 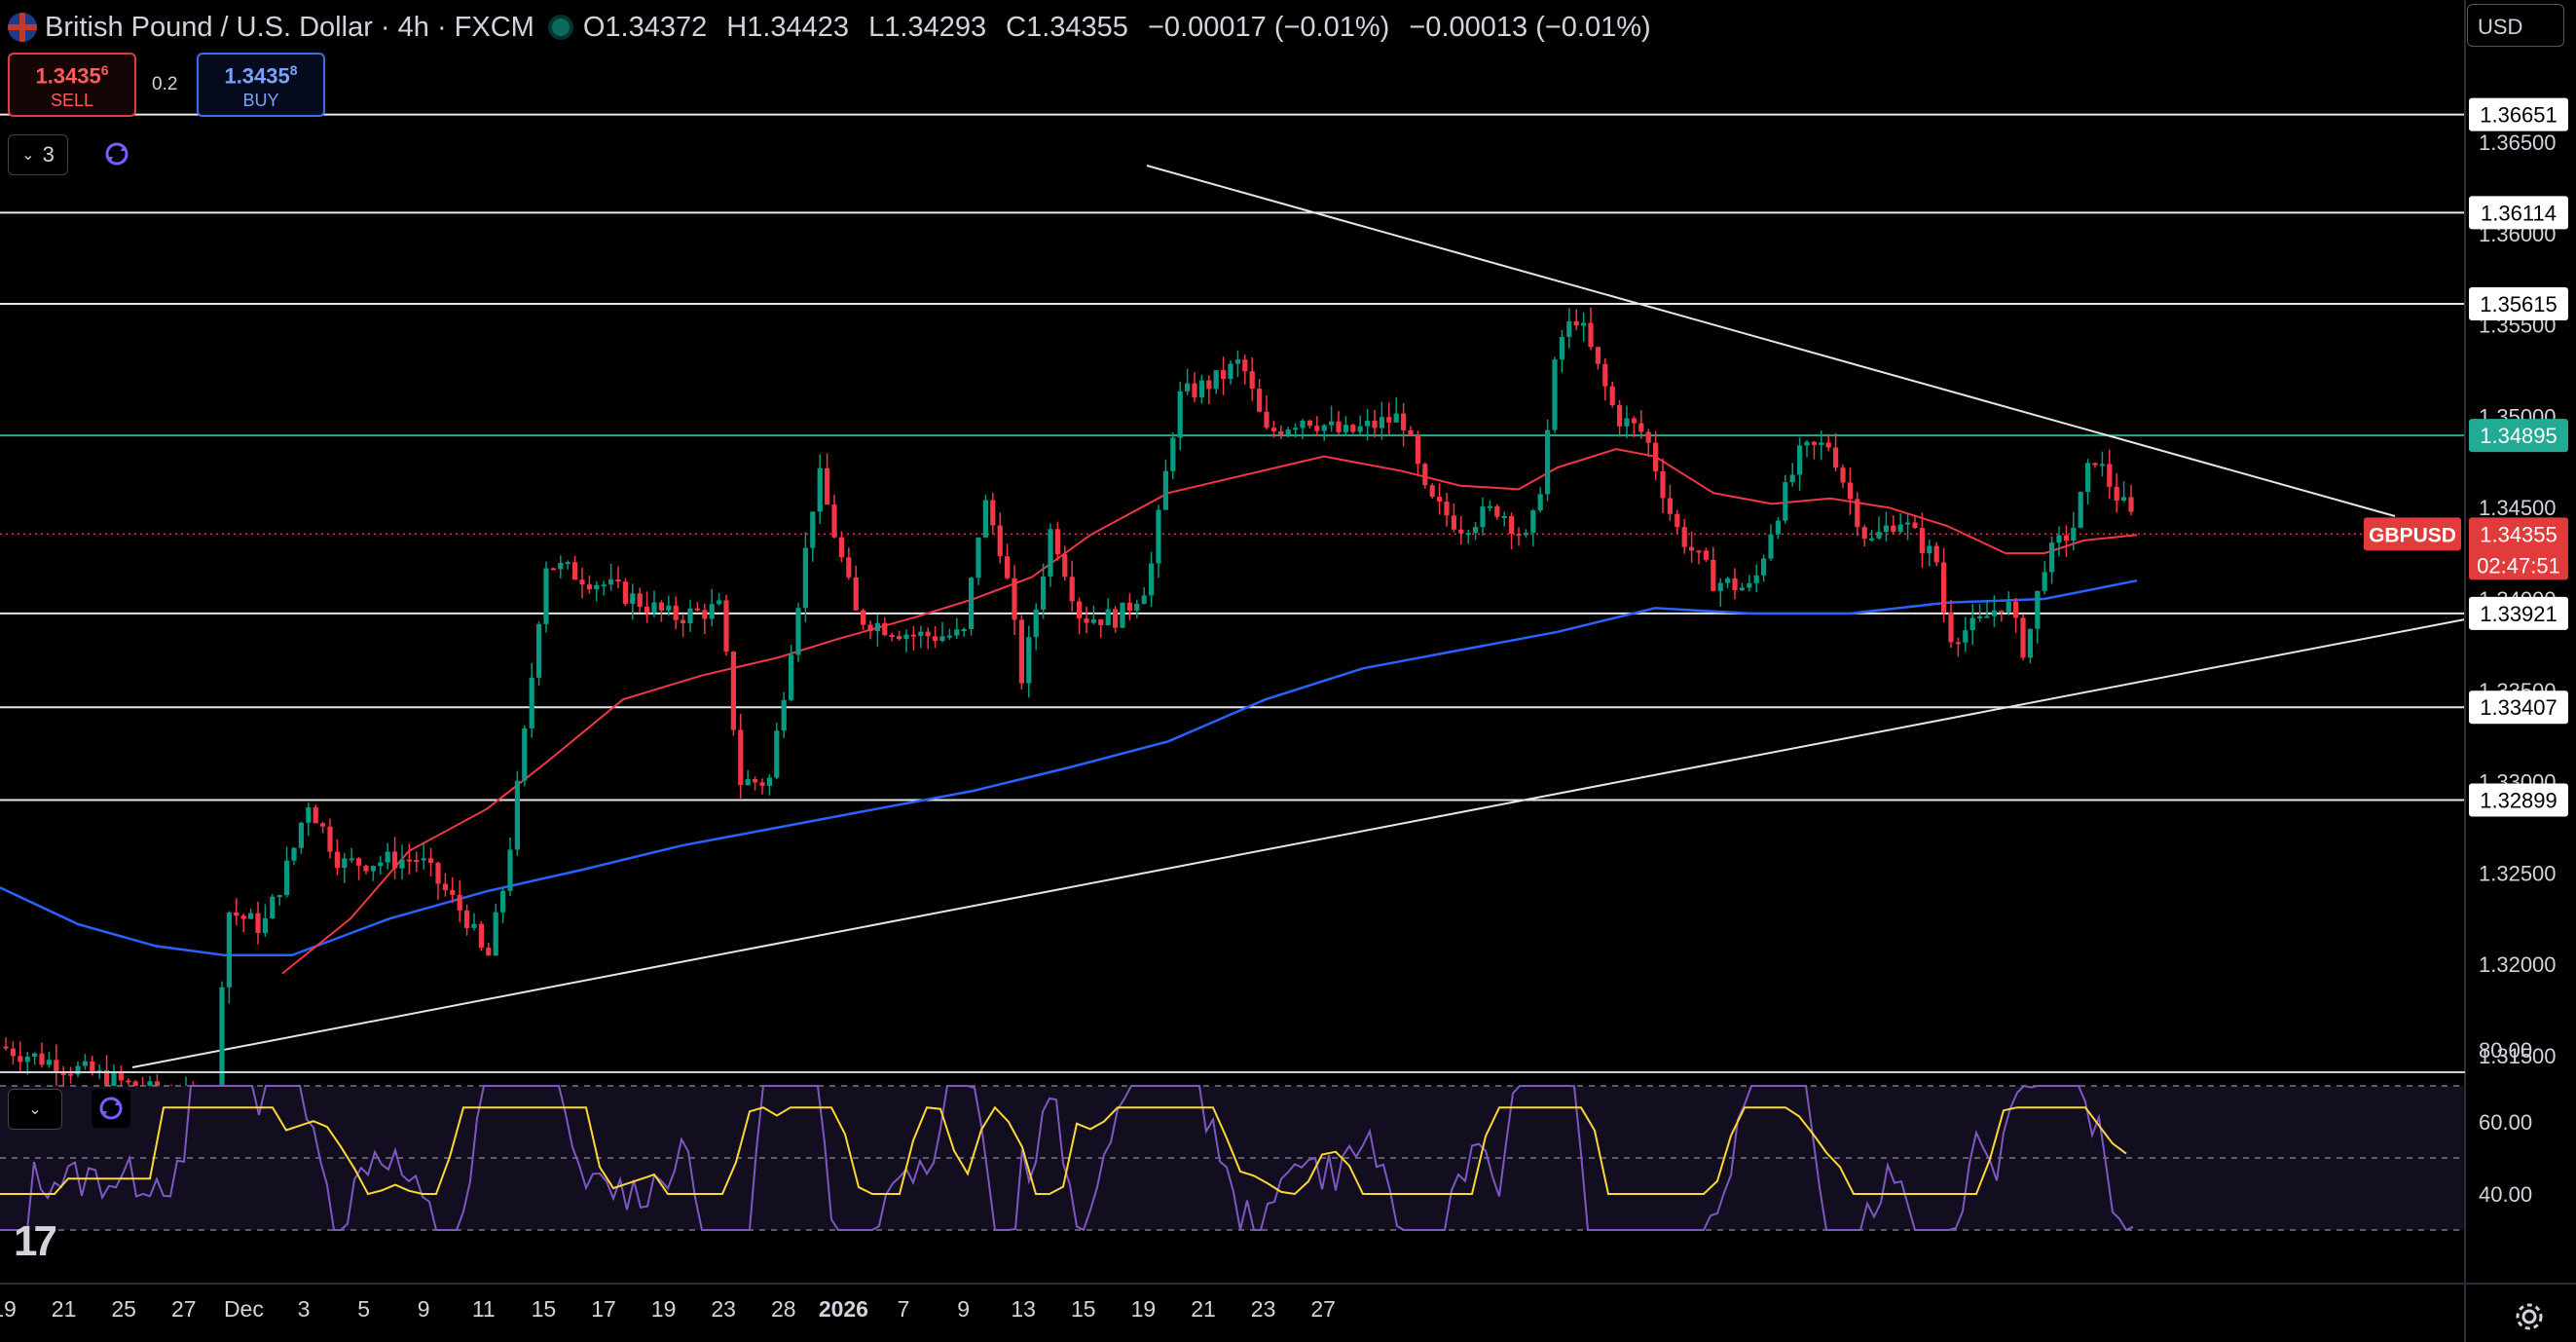 What do you see at coordinates (783, 1309) in the screenshot?
I see `time-tick-label: 28` at bounding box center [783, 1309].